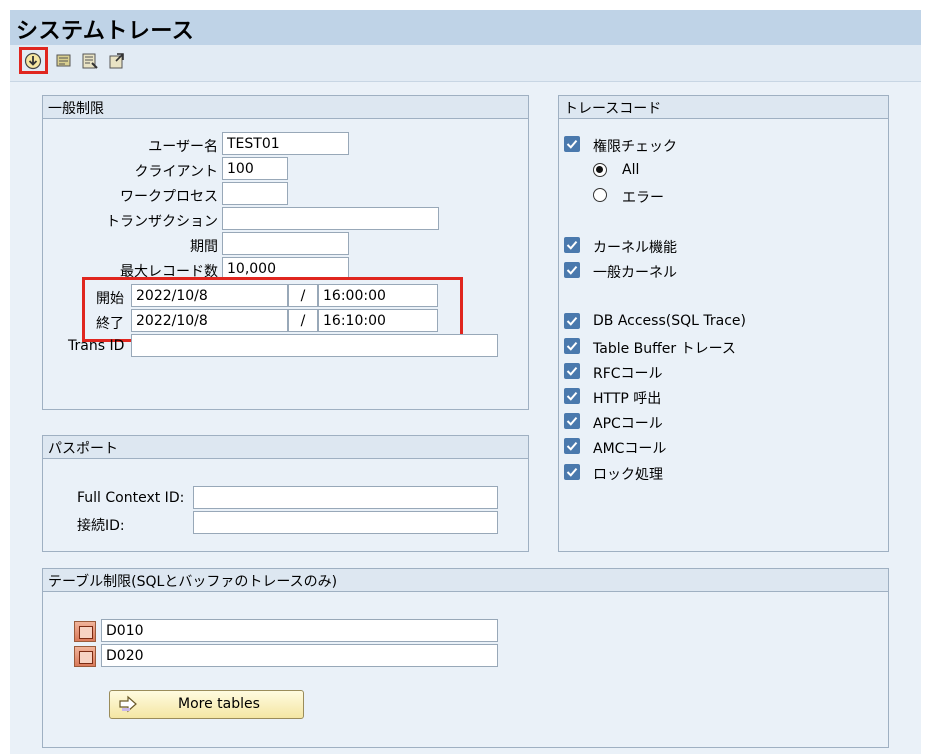 Image resolution: width=940 pixels, height=755 pixels. What do you see at coordinates (162, 222) in the screenshot?
I see `transaction-label: トランザクション` at bounding box center [162, 222].